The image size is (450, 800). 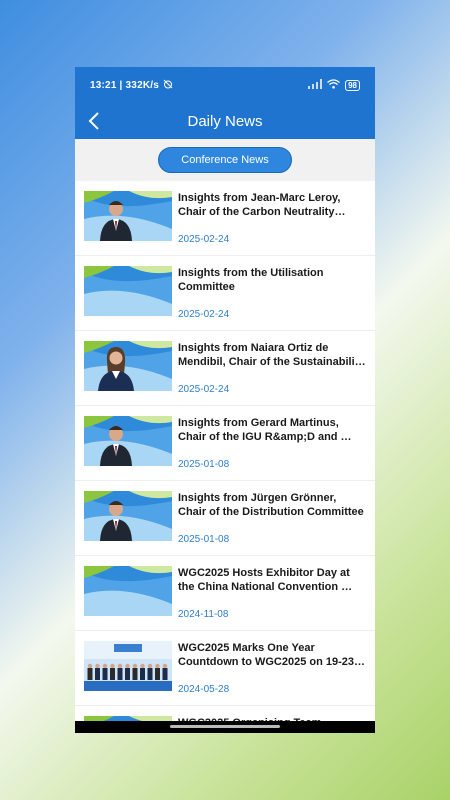 What do you see at coordinates (124, 85) in the screenshot?
I see `status-time: 13:21 | 332K/s` at bounding box center [124, 85].